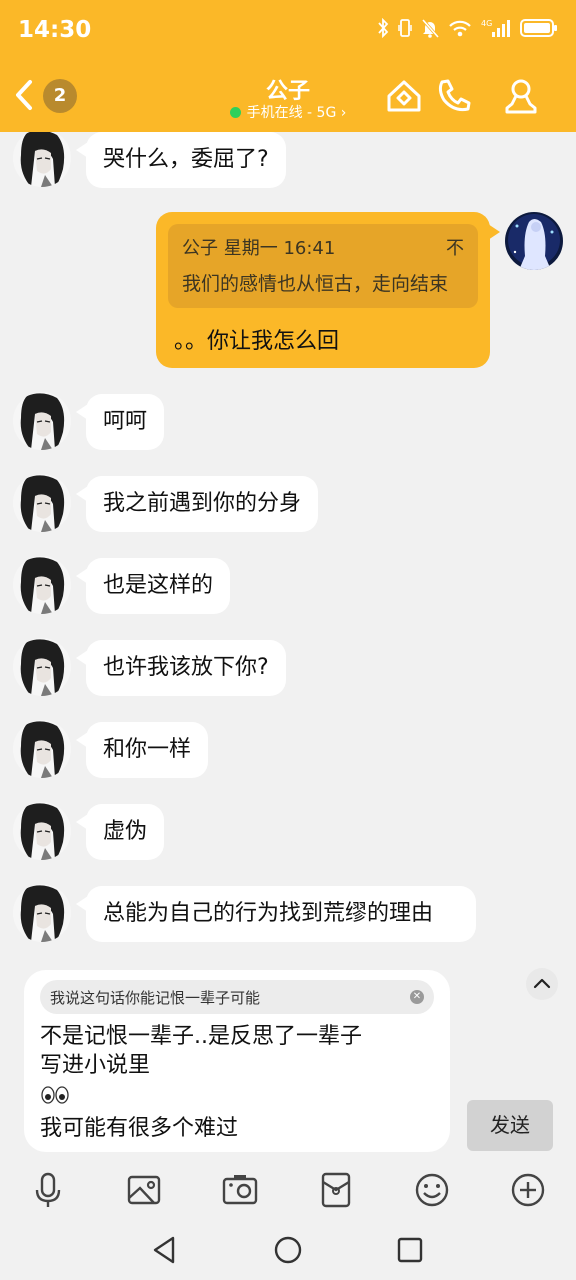 The width and height of the screenshot is (576, 1280). Describe the element at coordinates (288, 32) in the screenshot. I see `status-bar: 14:30 4G` at that location.